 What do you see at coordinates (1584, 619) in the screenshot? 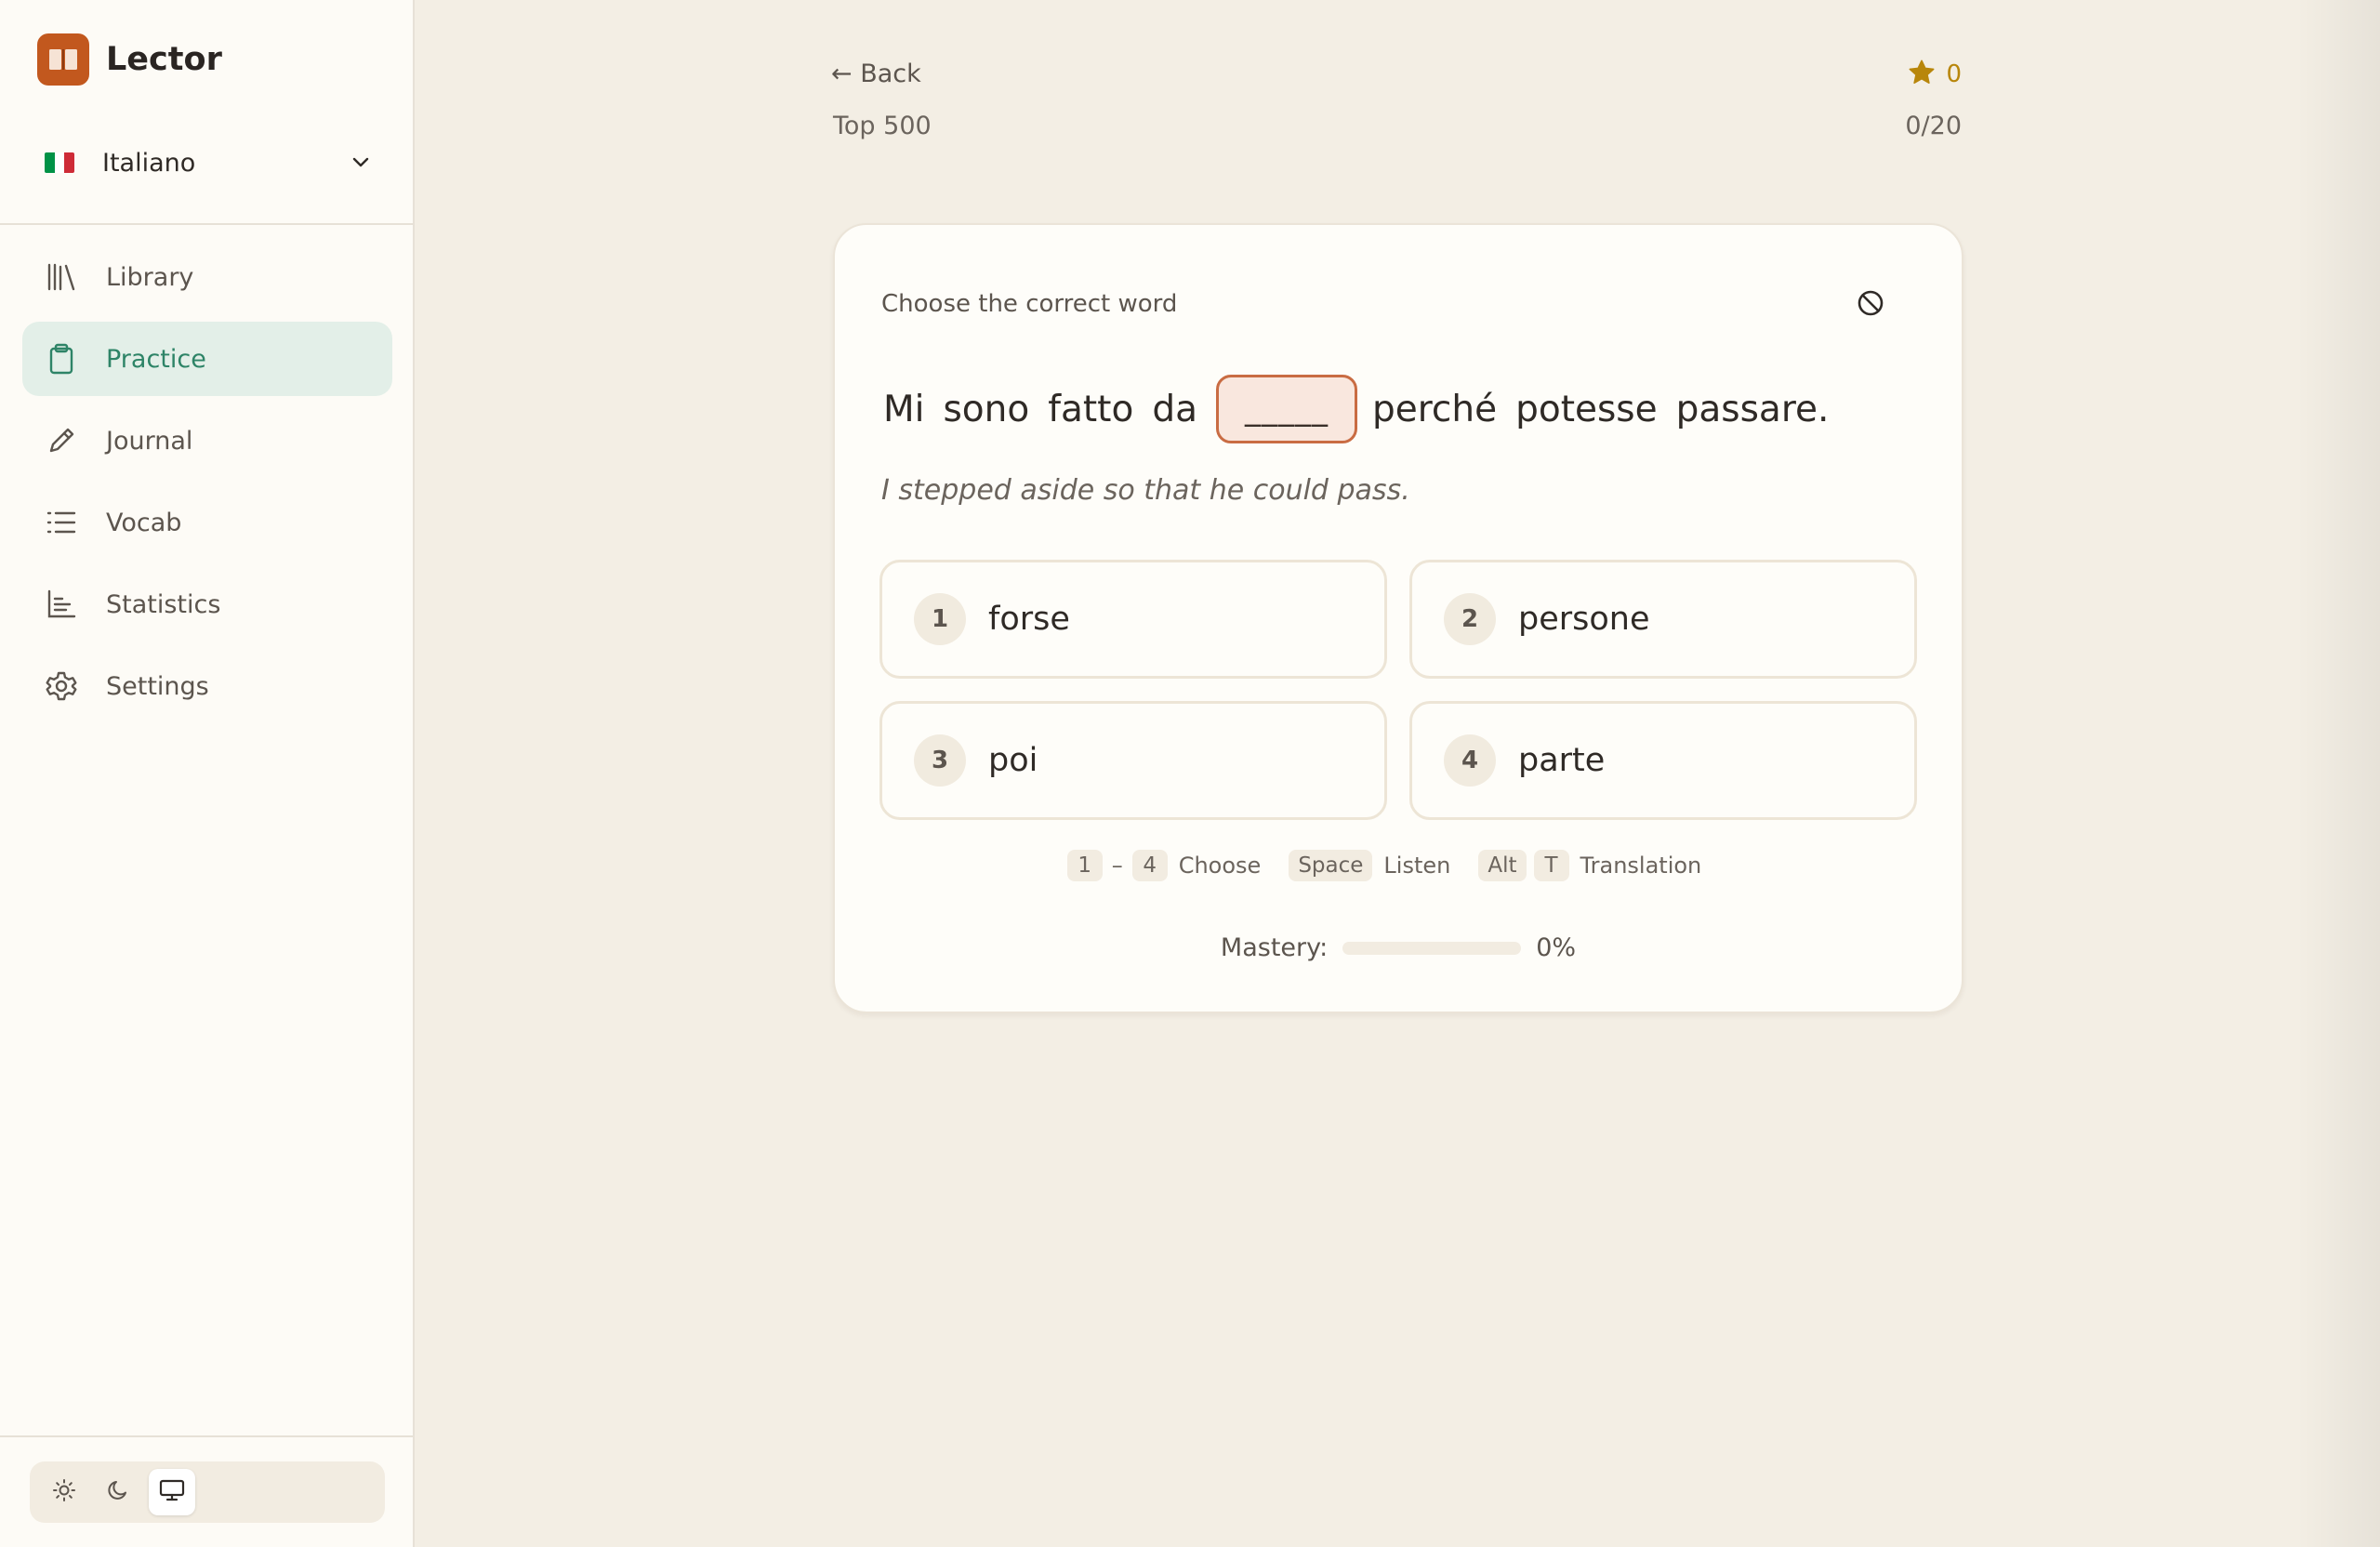
I see `option-label: persone` at bounding box center [1584, 619].